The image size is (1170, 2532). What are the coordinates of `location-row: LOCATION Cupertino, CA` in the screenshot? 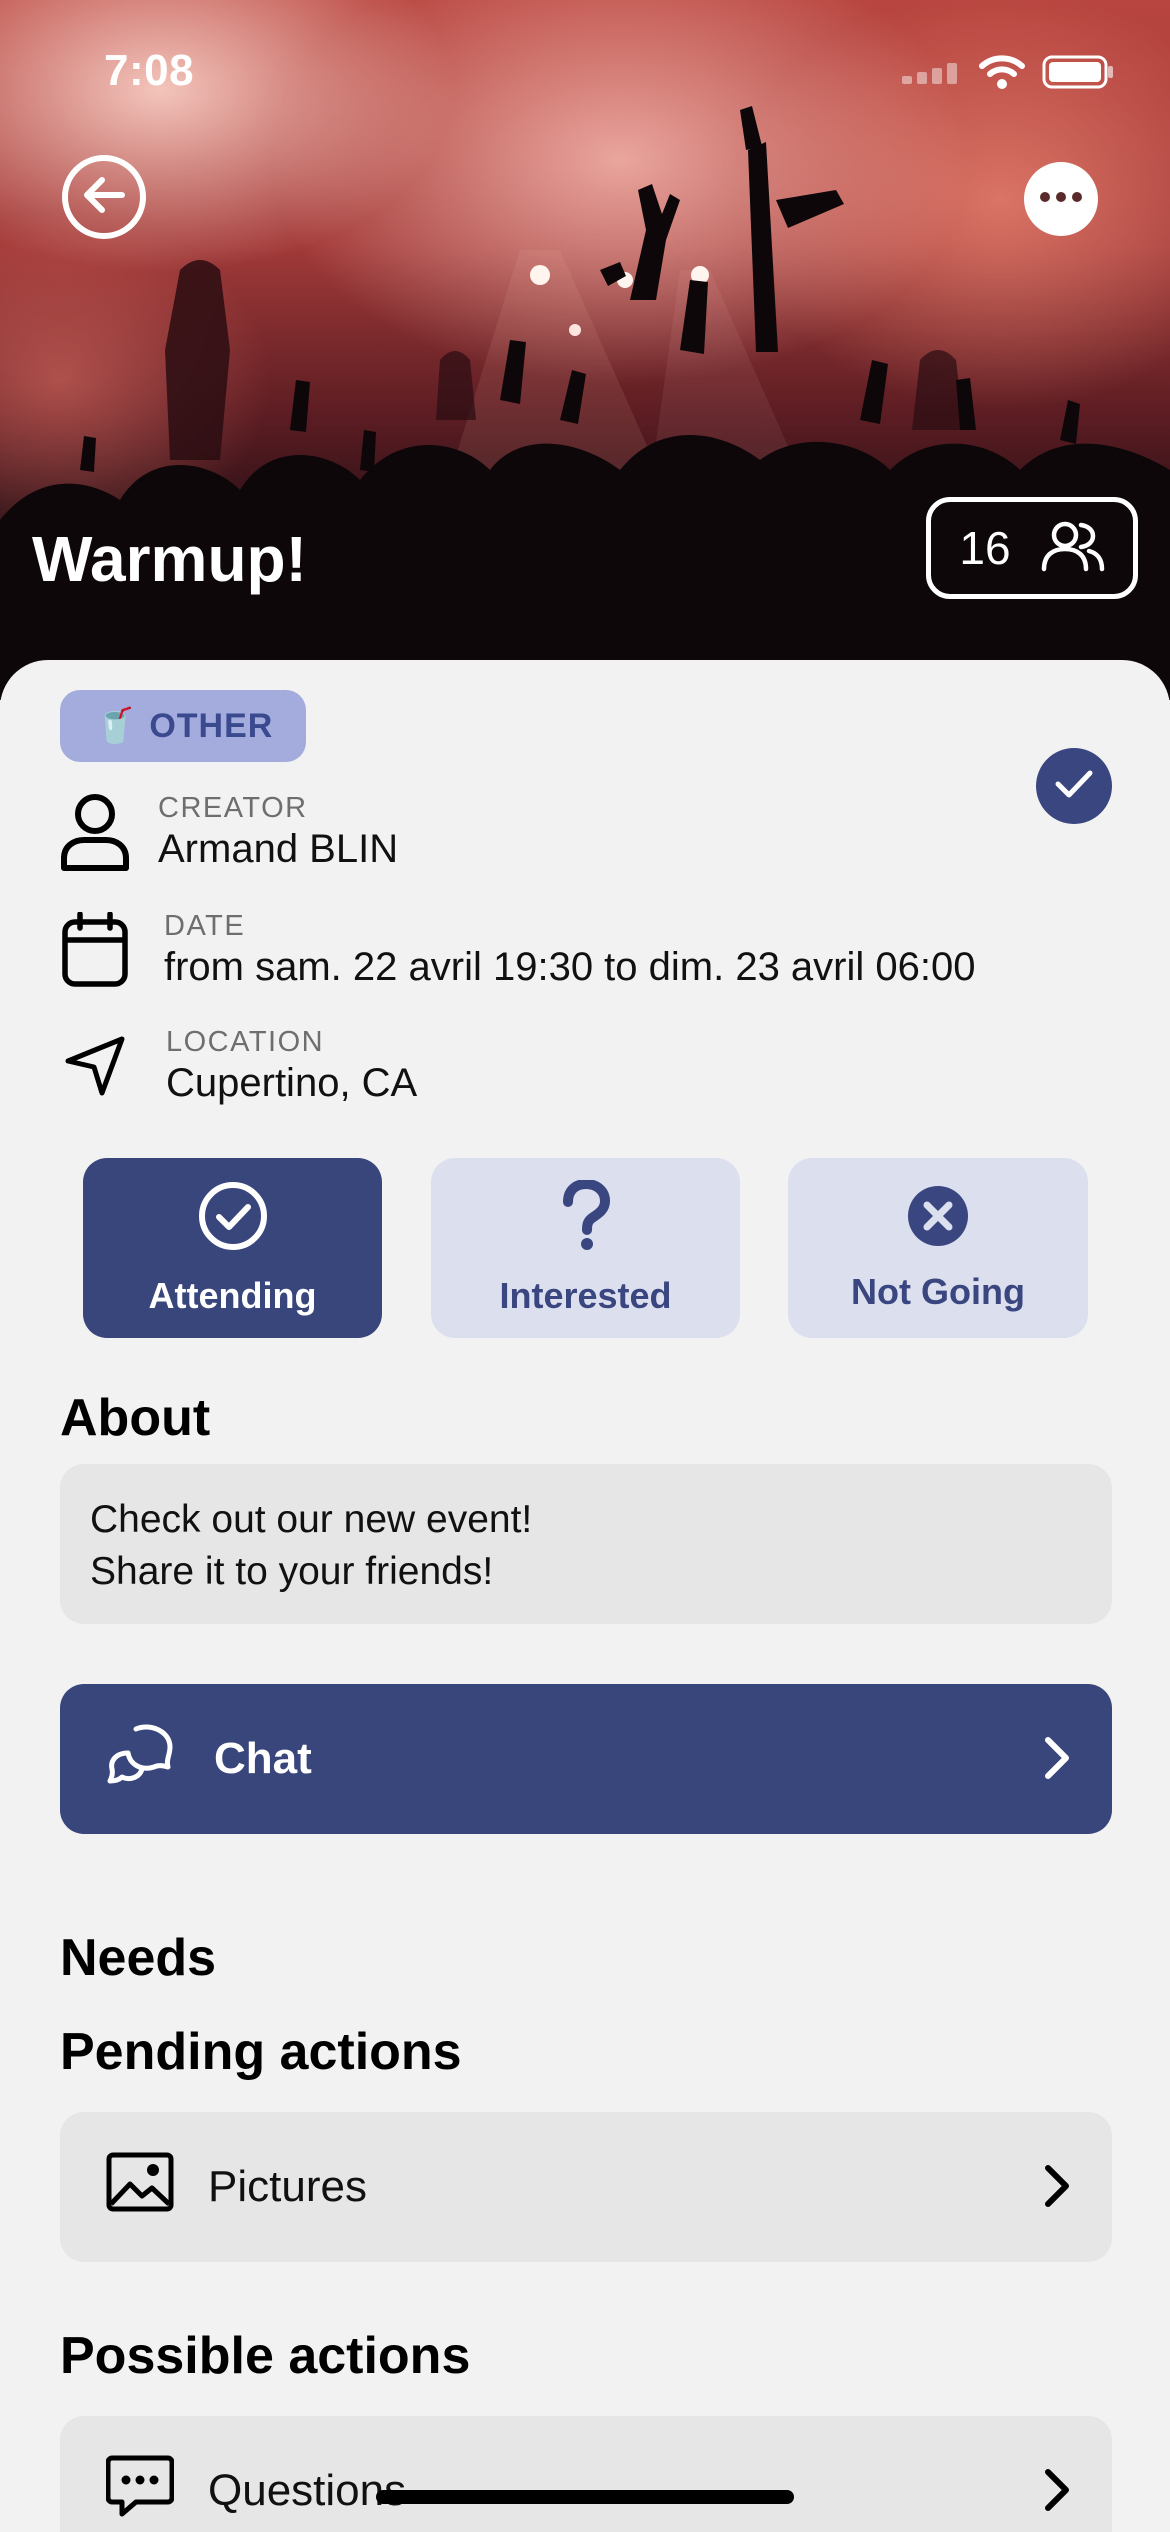 It's located at (237, 1066).